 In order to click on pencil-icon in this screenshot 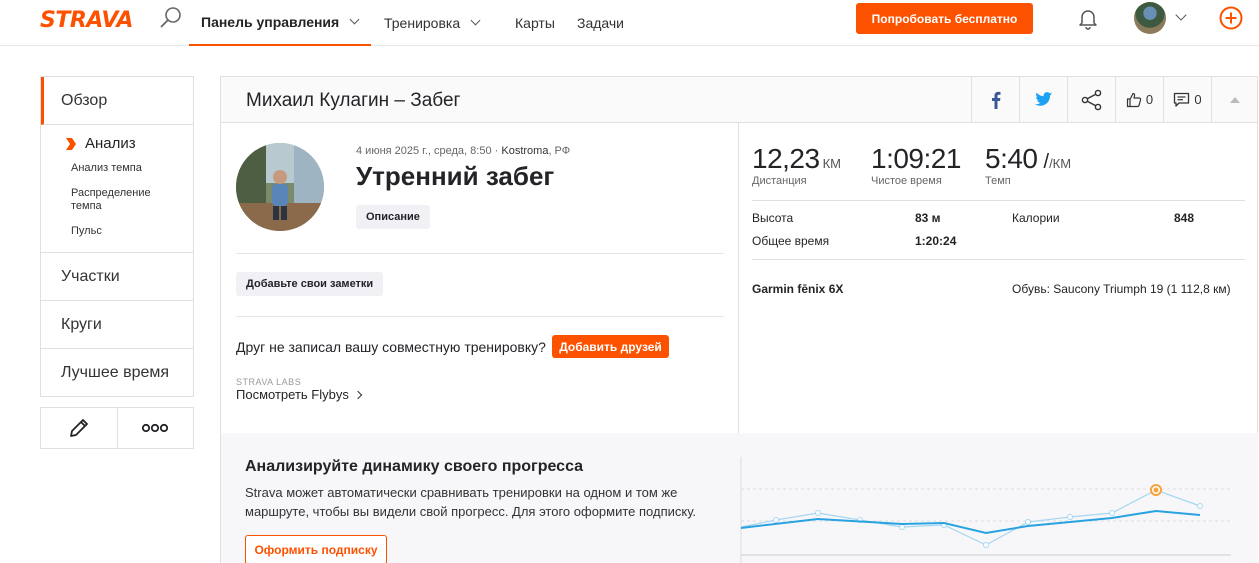, I will do `click(78, 428)`.